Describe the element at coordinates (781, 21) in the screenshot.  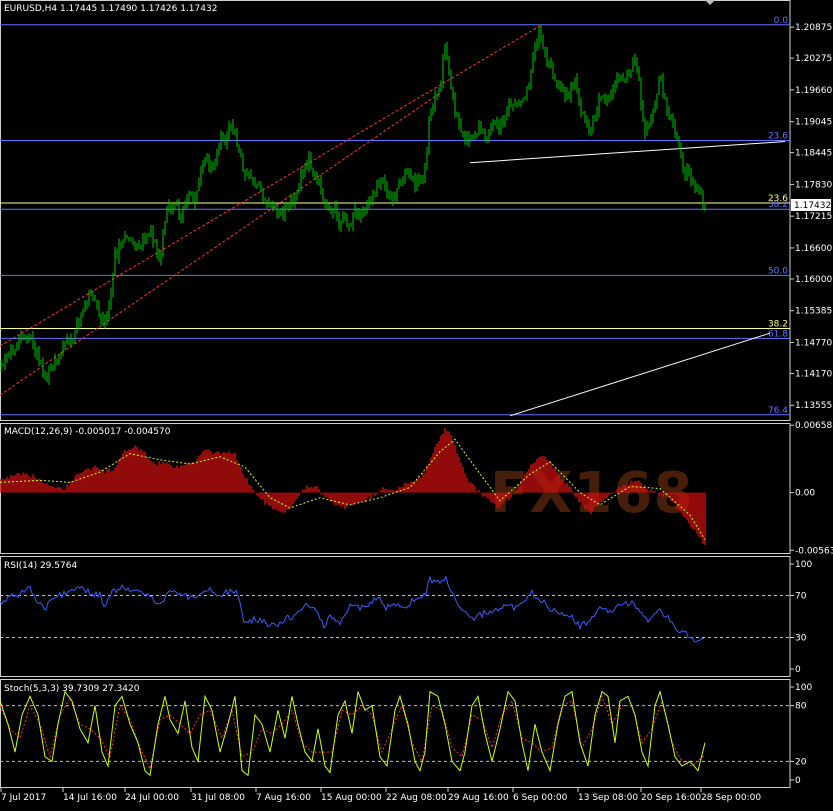
I see `fib-level-label: 0.0` at that location.